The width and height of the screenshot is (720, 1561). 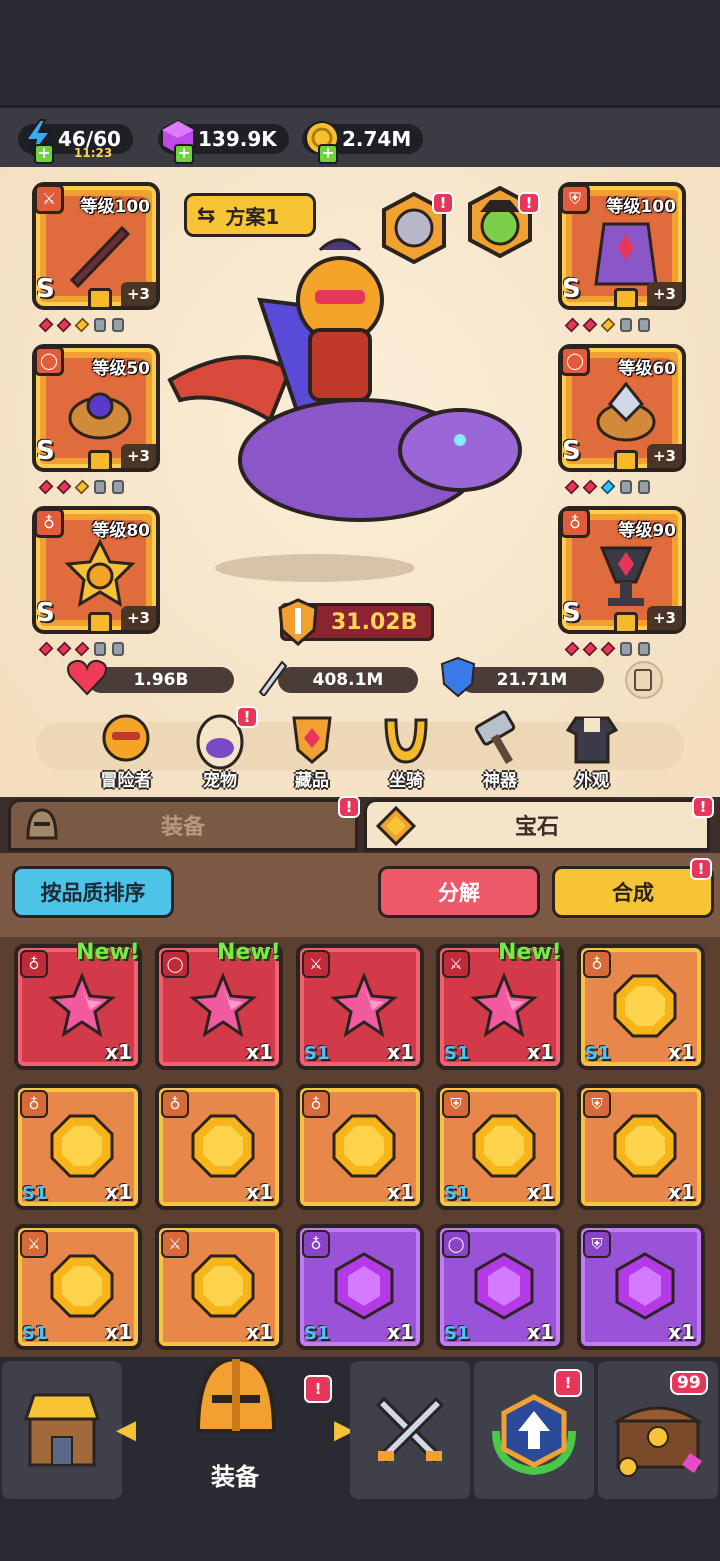 I want to click on equipment-slot-amulet: ♁ 等级80 S +3, so click(x=96, y=570).